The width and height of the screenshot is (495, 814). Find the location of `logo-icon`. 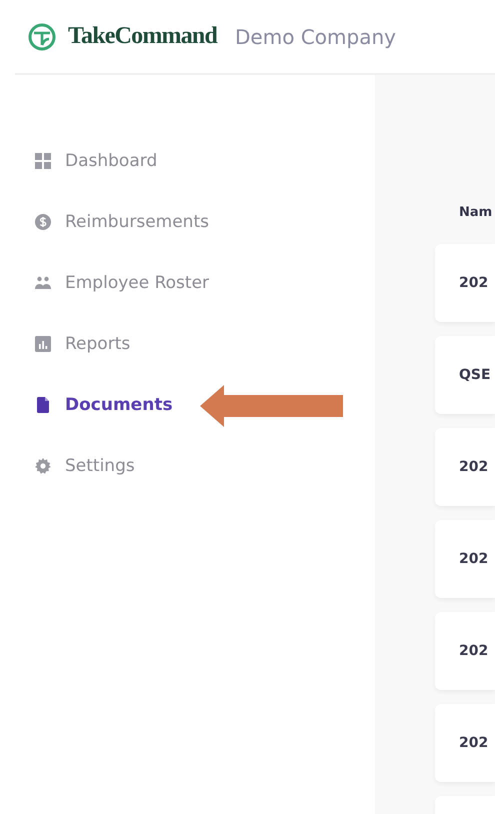

logo-icon is located at coordinates (42, 36).